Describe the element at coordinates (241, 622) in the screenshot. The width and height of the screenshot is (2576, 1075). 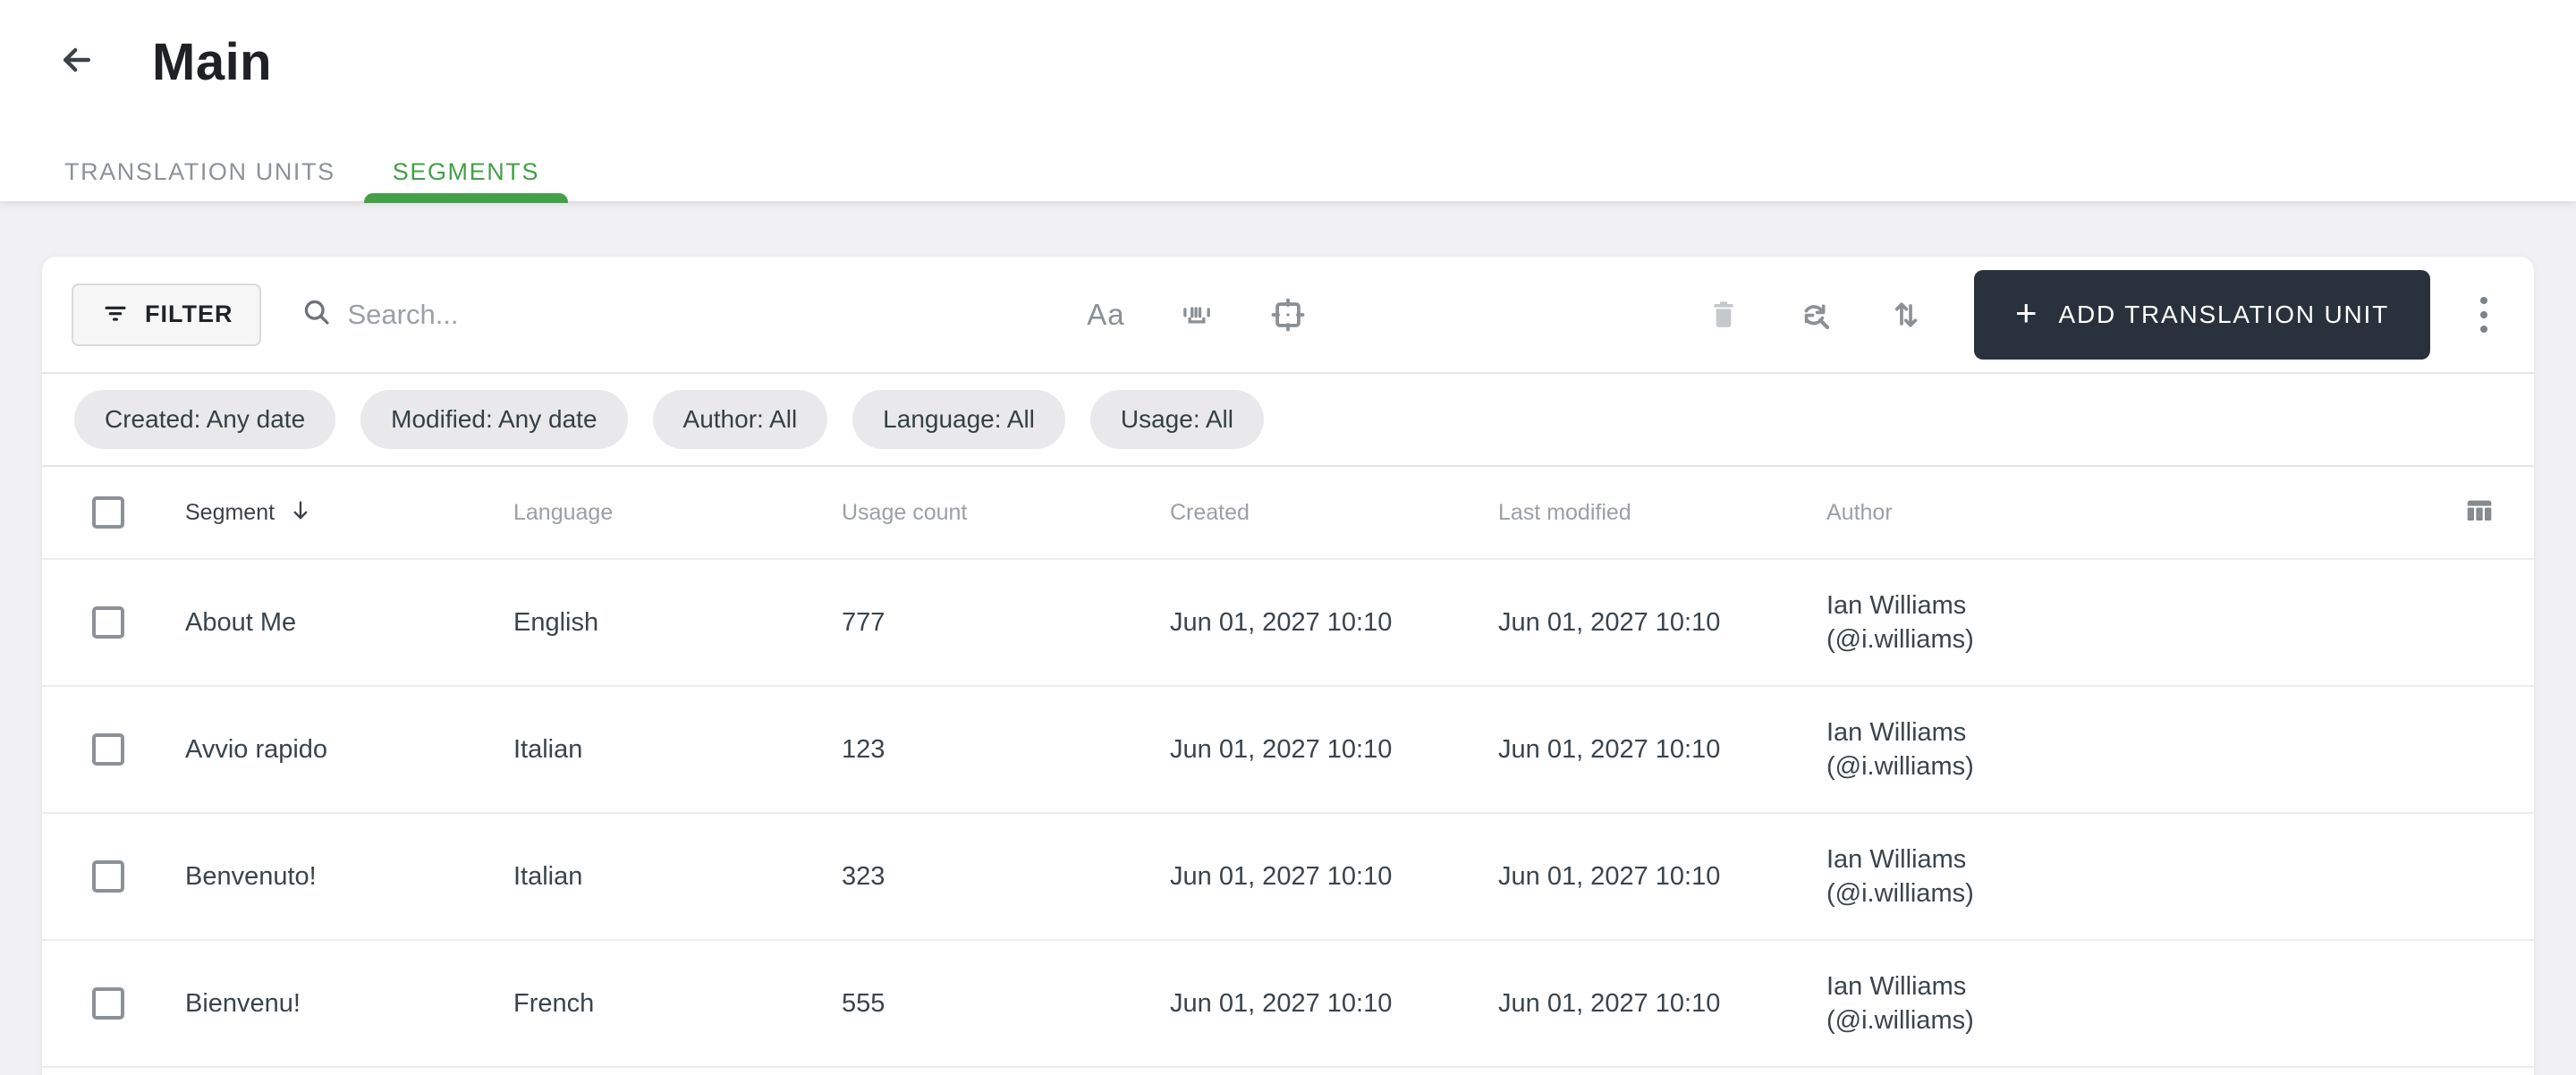
I see `cell-segment: About Me` at that location.